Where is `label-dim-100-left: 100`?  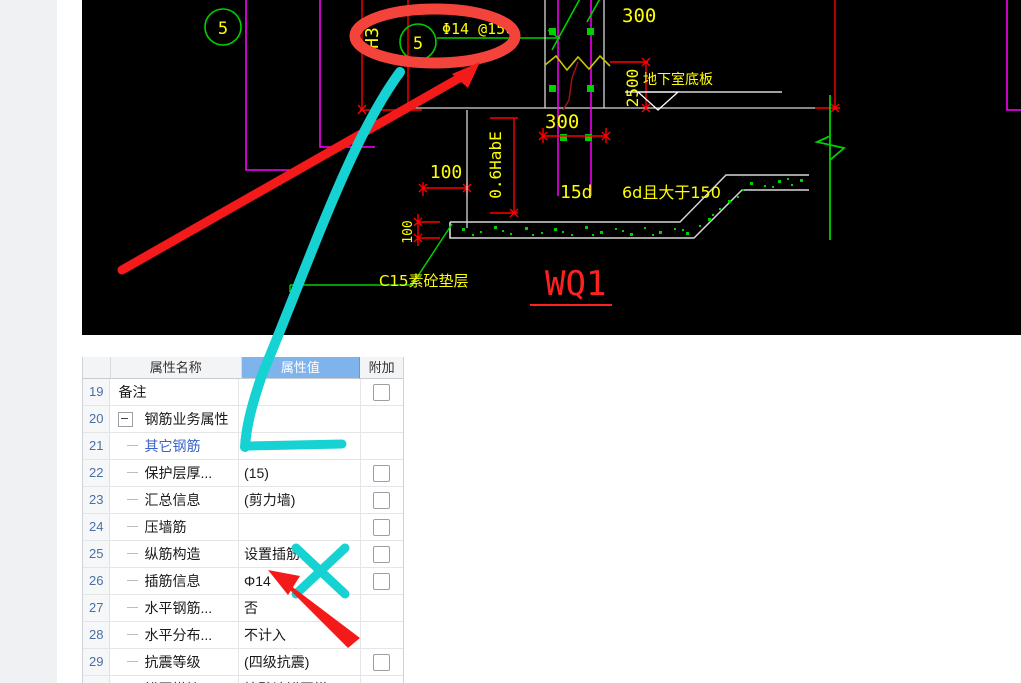 label-dim-100-left: 100 is located at coordinates (408, 231).